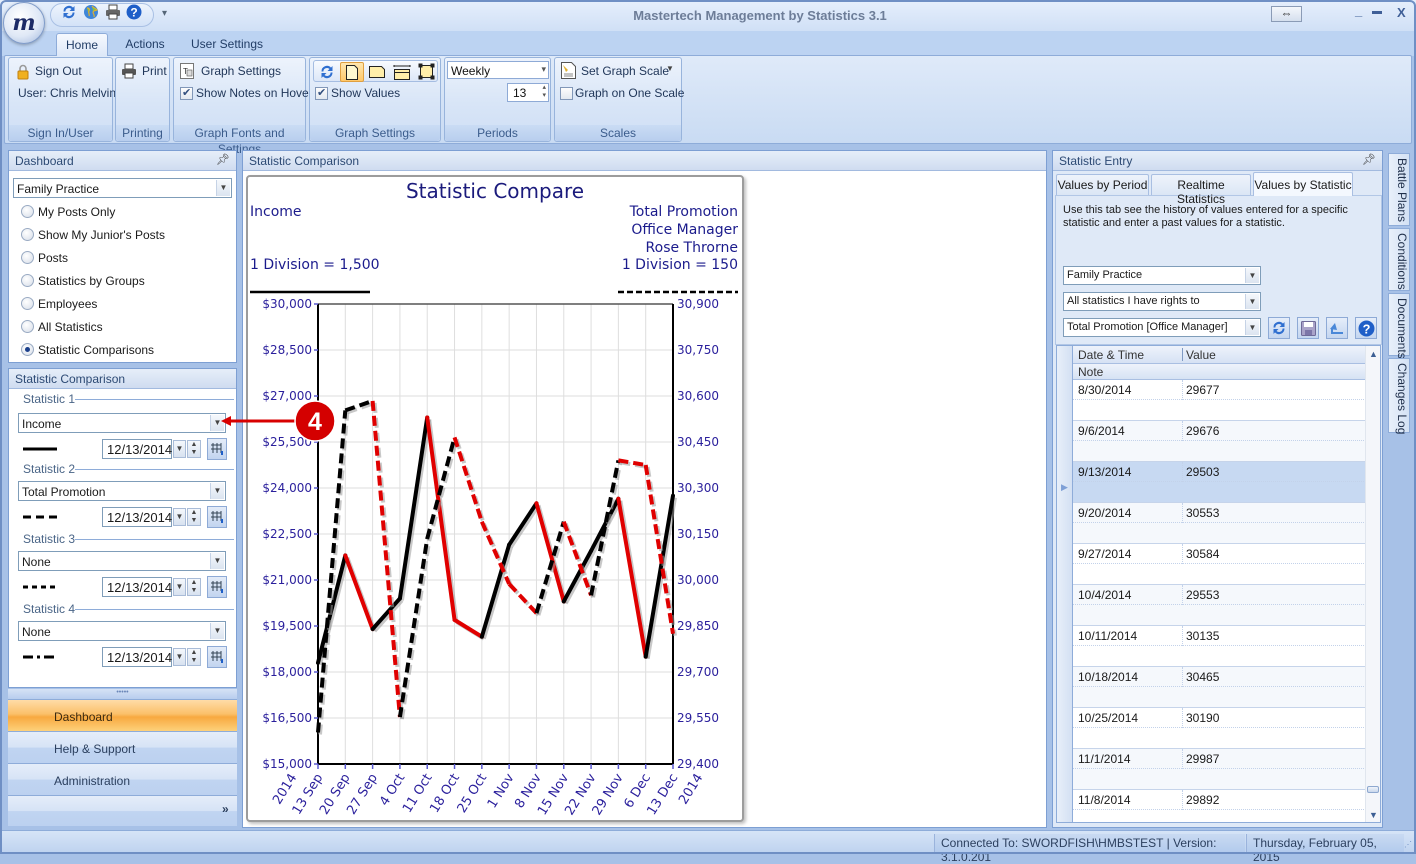 This screenshot has height=864, width=1416. What do you see at coordinates (1220, 523) in the screenshot?
I see `table-row: 9/20/2014 30553` at bounding box center [1220, 523].